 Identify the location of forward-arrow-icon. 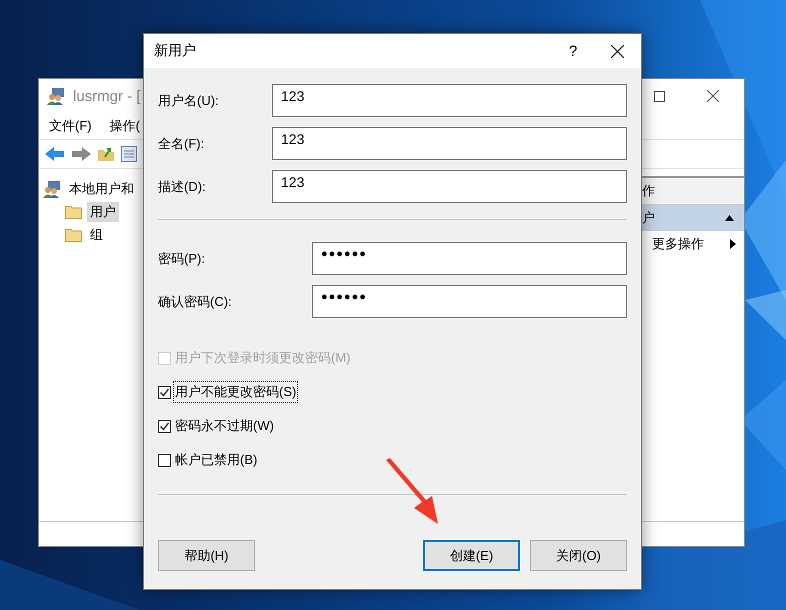
(81, 154).